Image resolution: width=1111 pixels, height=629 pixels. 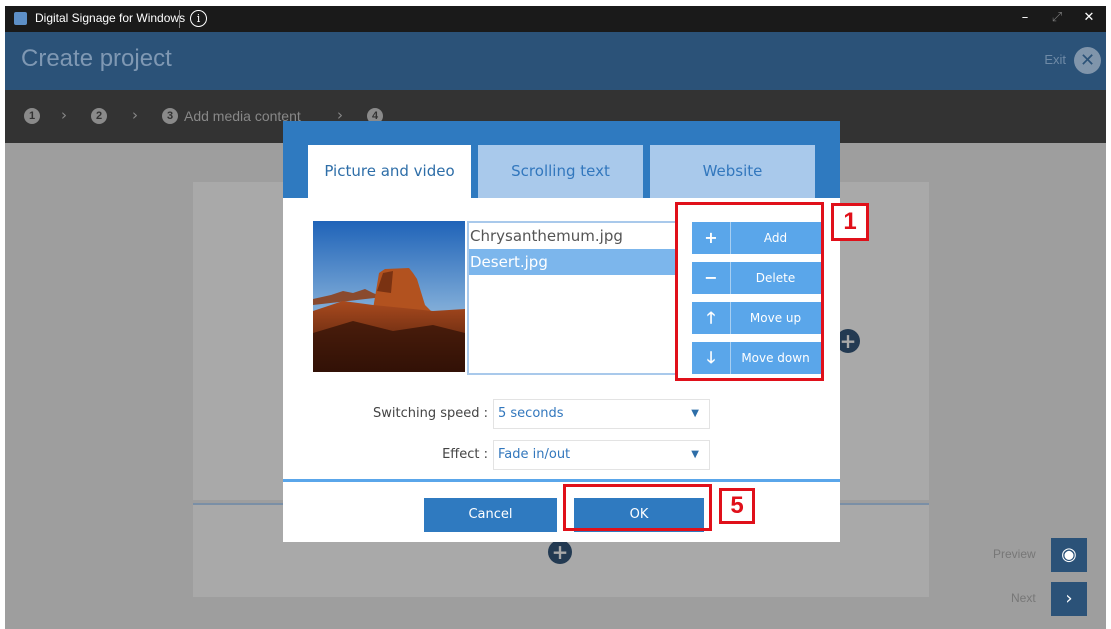 What do you see at coordinates (170, 116) in the screenshot?
I see `step-number: 3` at bounding box center [170, 116].